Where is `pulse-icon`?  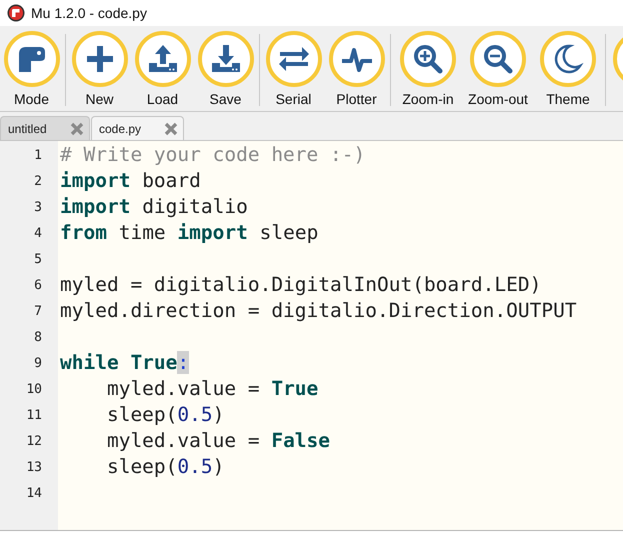
pulse-icon is located at coordinates (357, 60).